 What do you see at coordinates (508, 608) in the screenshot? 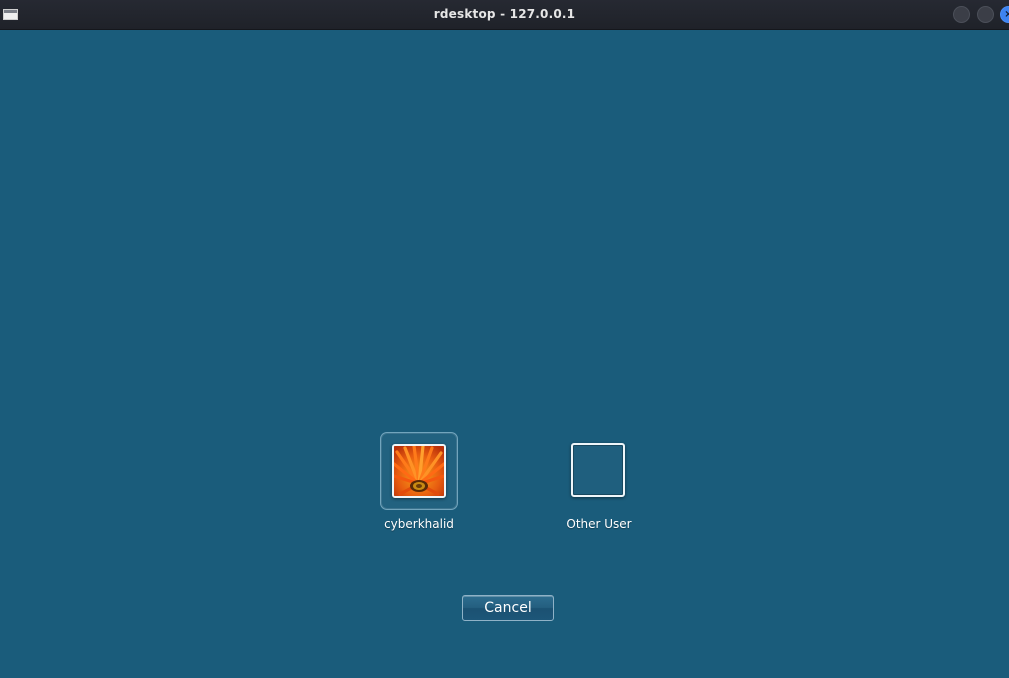
I see `cancel-button: Cancel` at bounding box center [508, 608].